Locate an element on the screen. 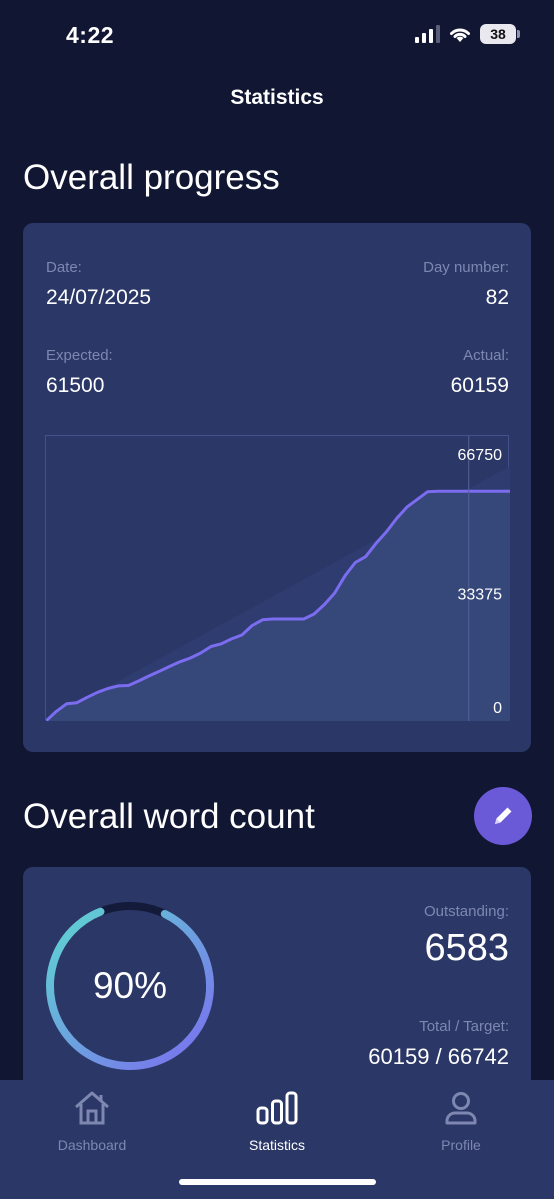 The image size is (554, 1199). battery-icon: 38 is located at coordinates (500, 34).